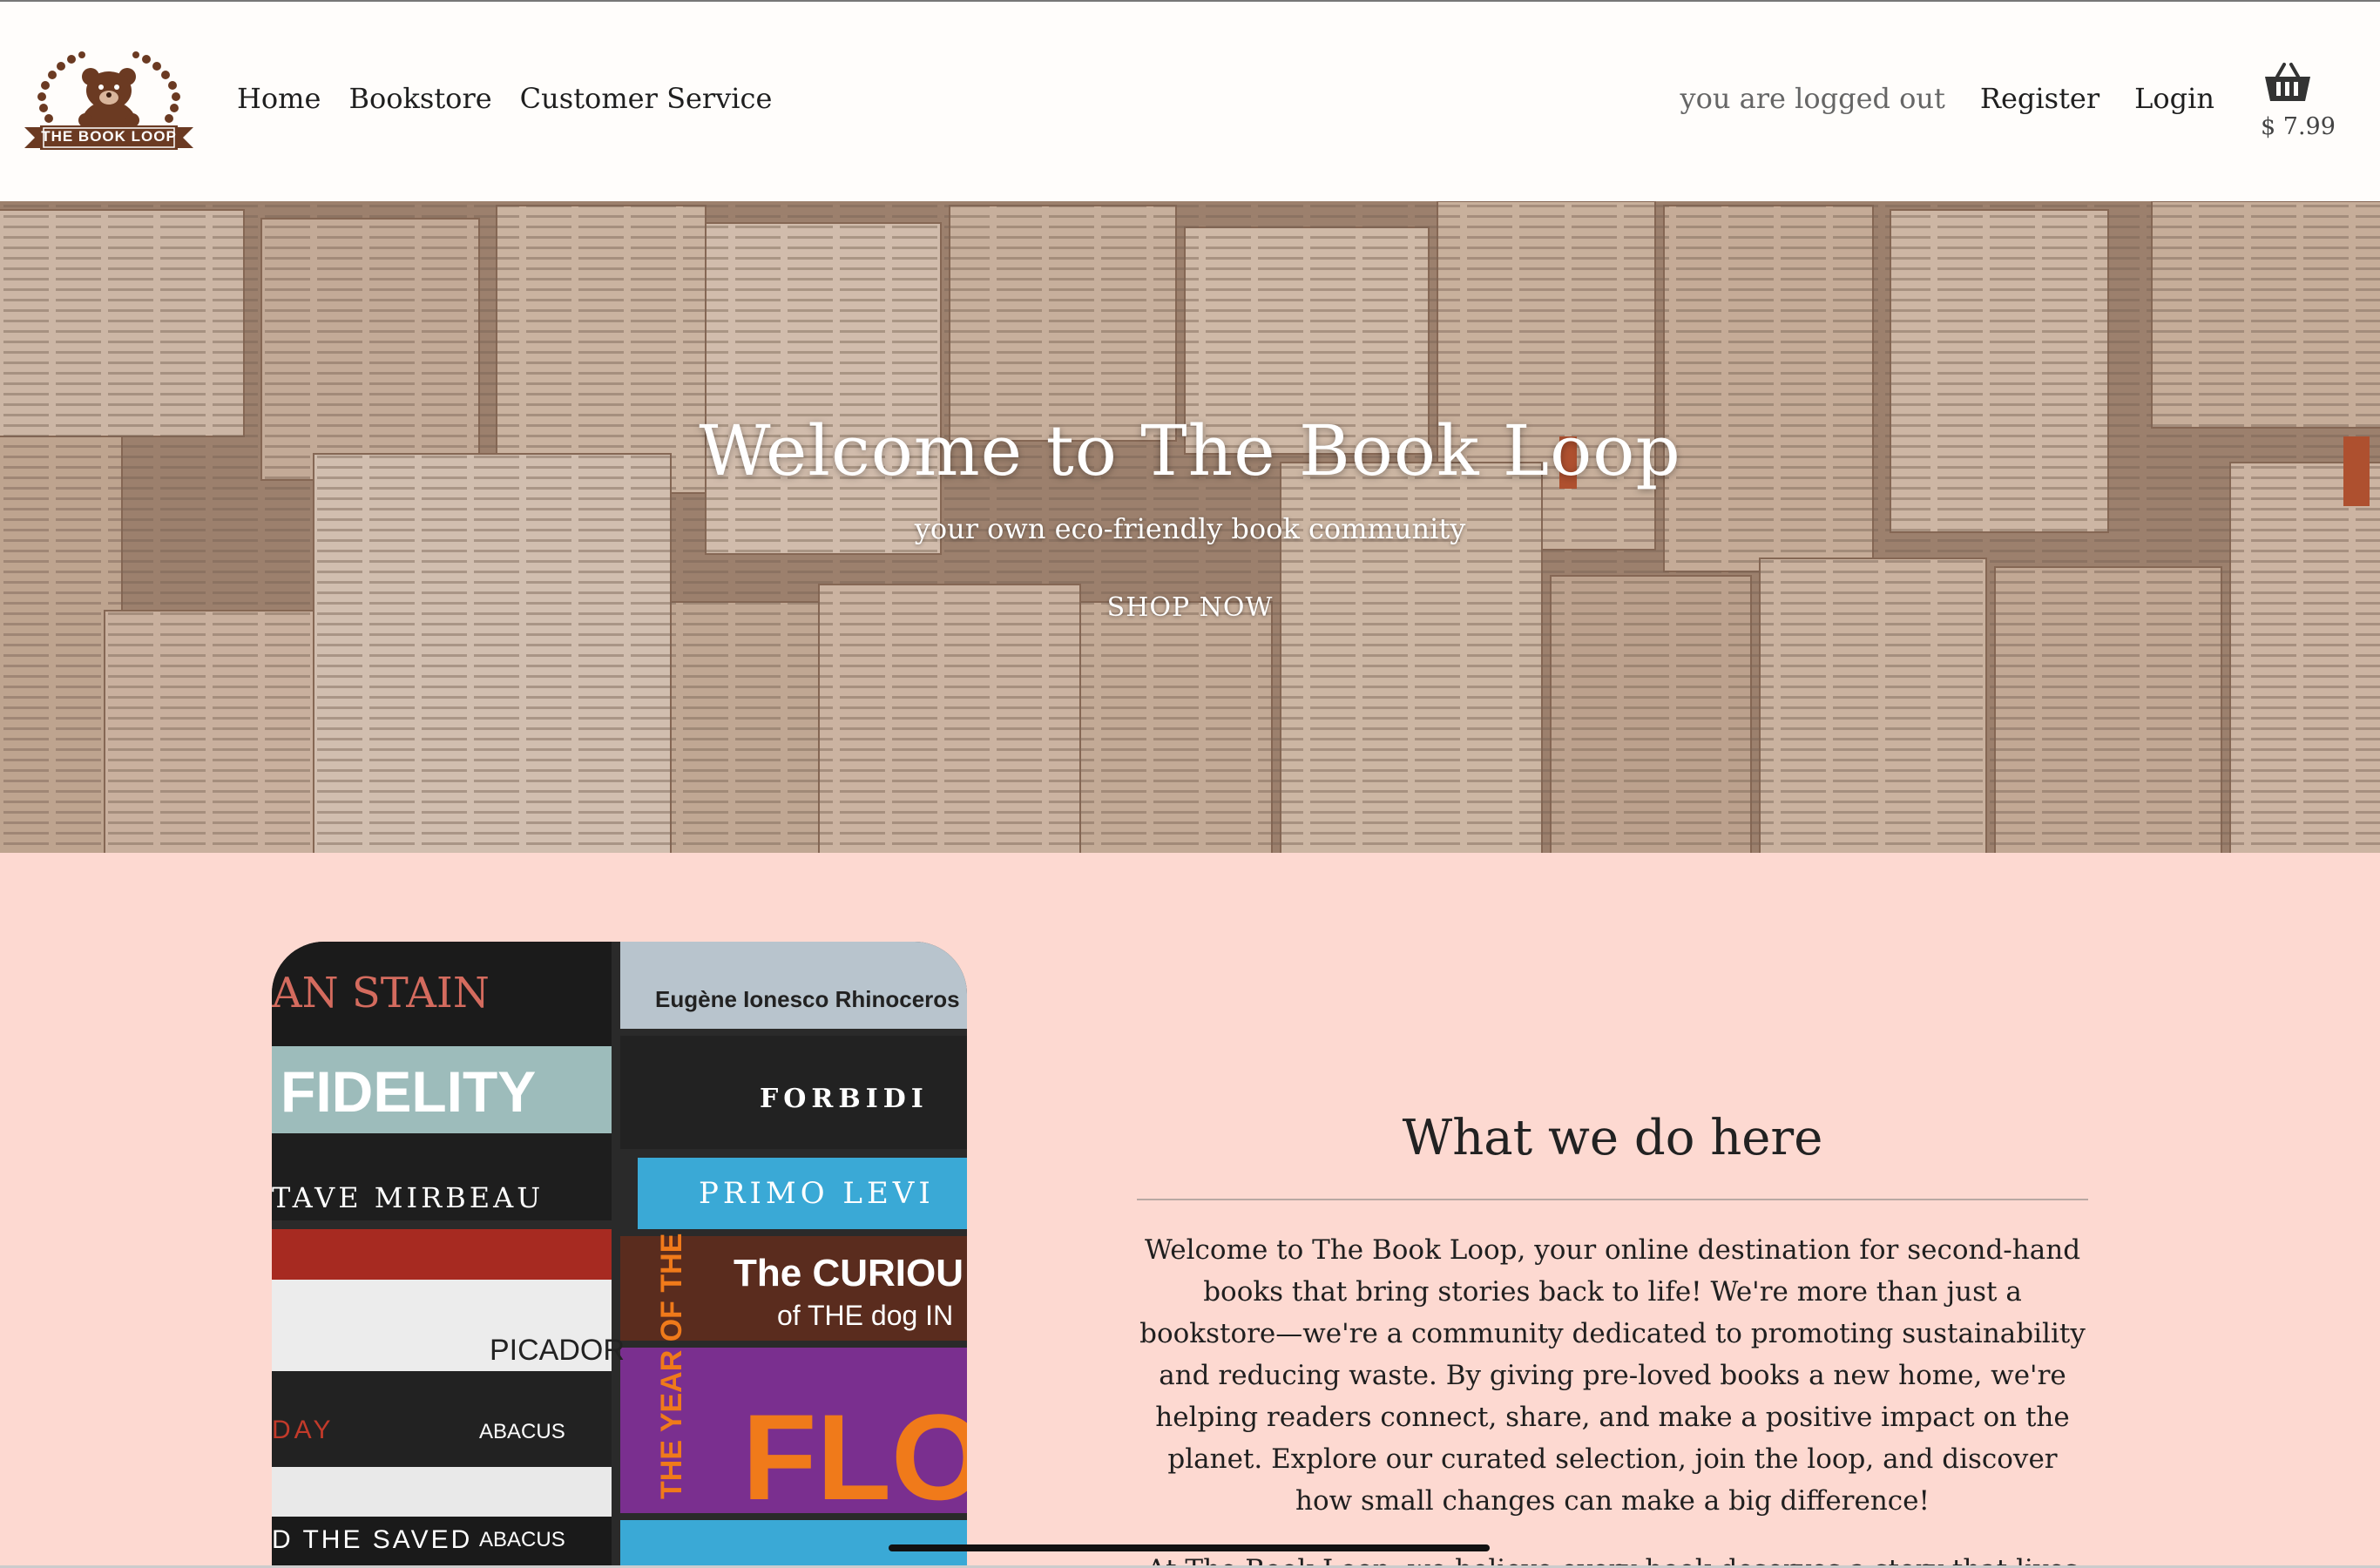  What do you see at coordinates (1612, 1199) in the screenshot?
I see `section-divider` at bounding box center [1612, 1199].